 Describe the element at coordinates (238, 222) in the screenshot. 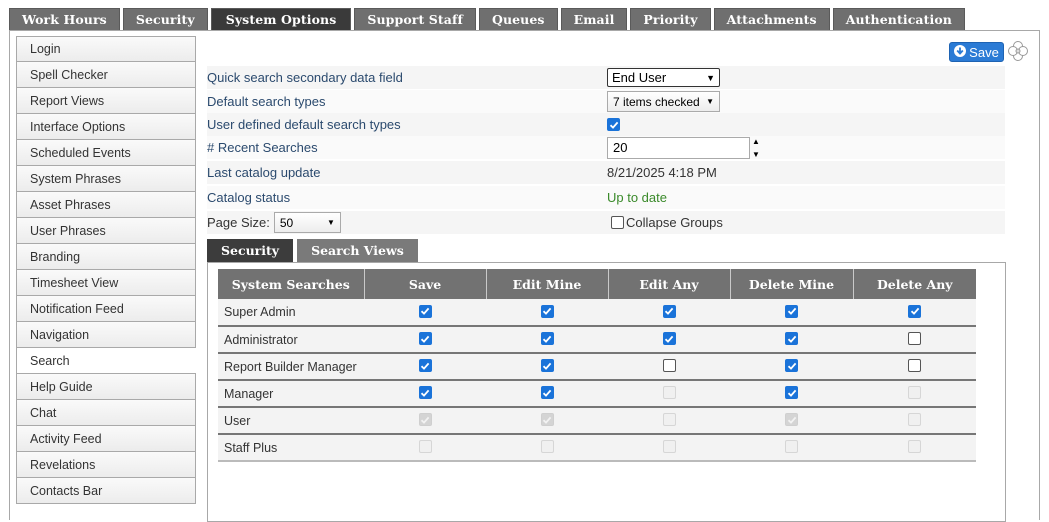

I see `page-size-label: Page Size:` at that location.